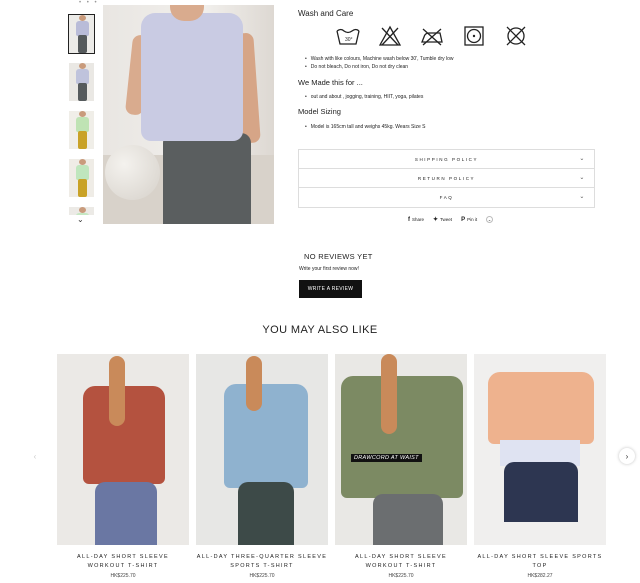 This screenshot has height=583, width=640. I want to click on wash-30-icon: 30°, so click(348, 36).